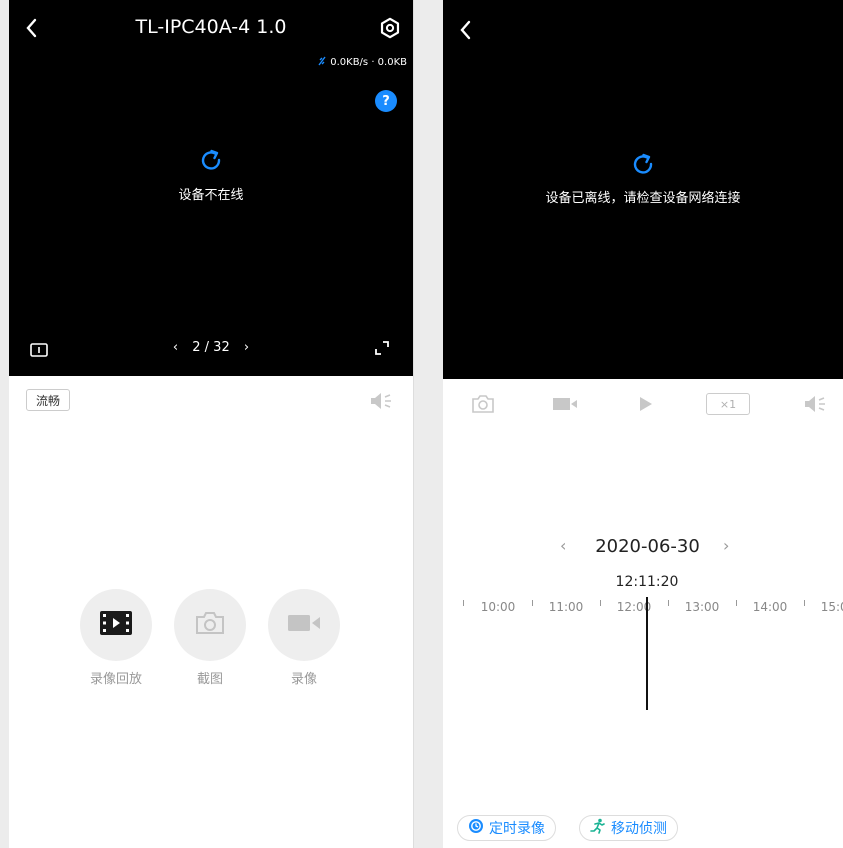  I want to click on quality-button: 流畅, so click(48, 400).